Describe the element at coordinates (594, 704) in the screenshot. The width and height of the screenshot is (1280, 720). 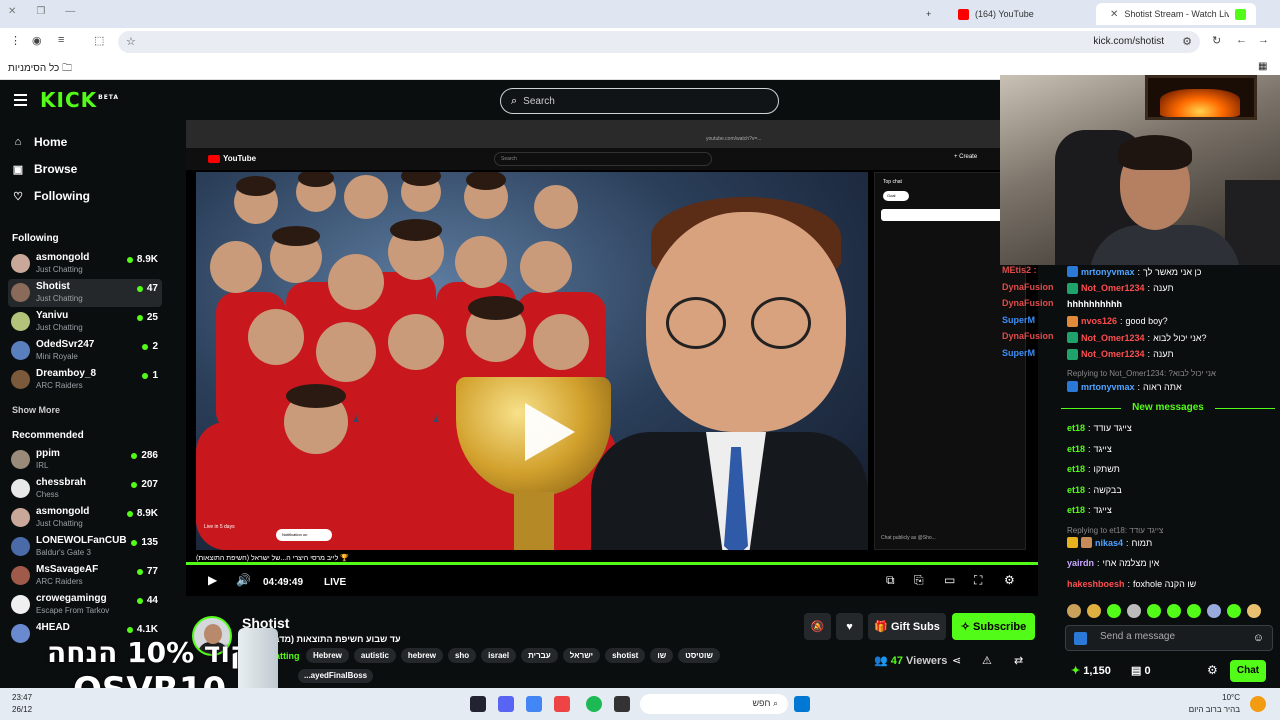
I see `spotify-icon` at that location.